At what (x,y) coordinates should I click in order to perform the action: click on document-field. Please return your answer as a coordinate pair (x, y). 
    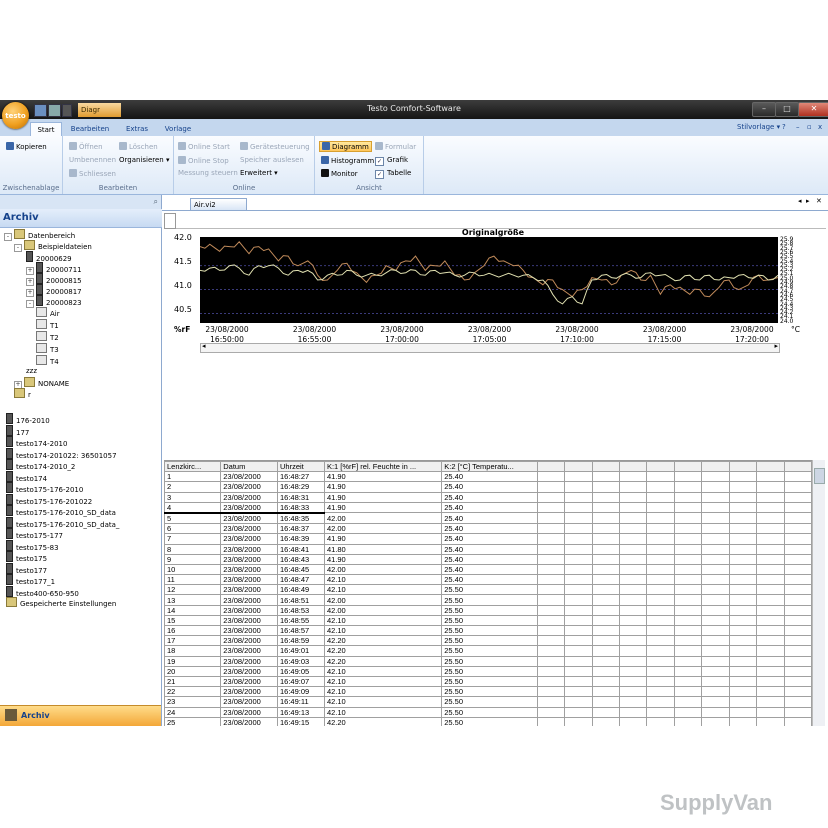
    Looking at the image, I should click on (170, 221).